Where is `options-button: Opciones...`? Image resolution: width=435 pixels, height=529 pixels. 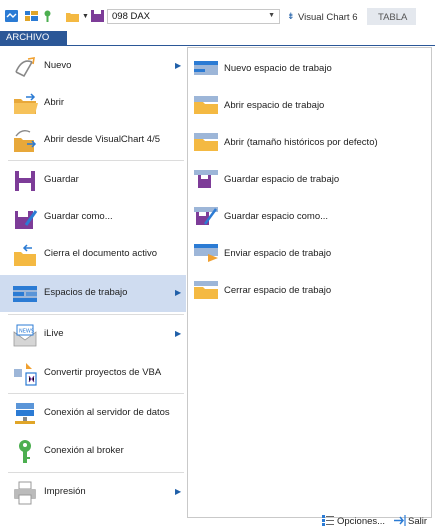
options-button: Opciones... is located at coordinates (361, 521).